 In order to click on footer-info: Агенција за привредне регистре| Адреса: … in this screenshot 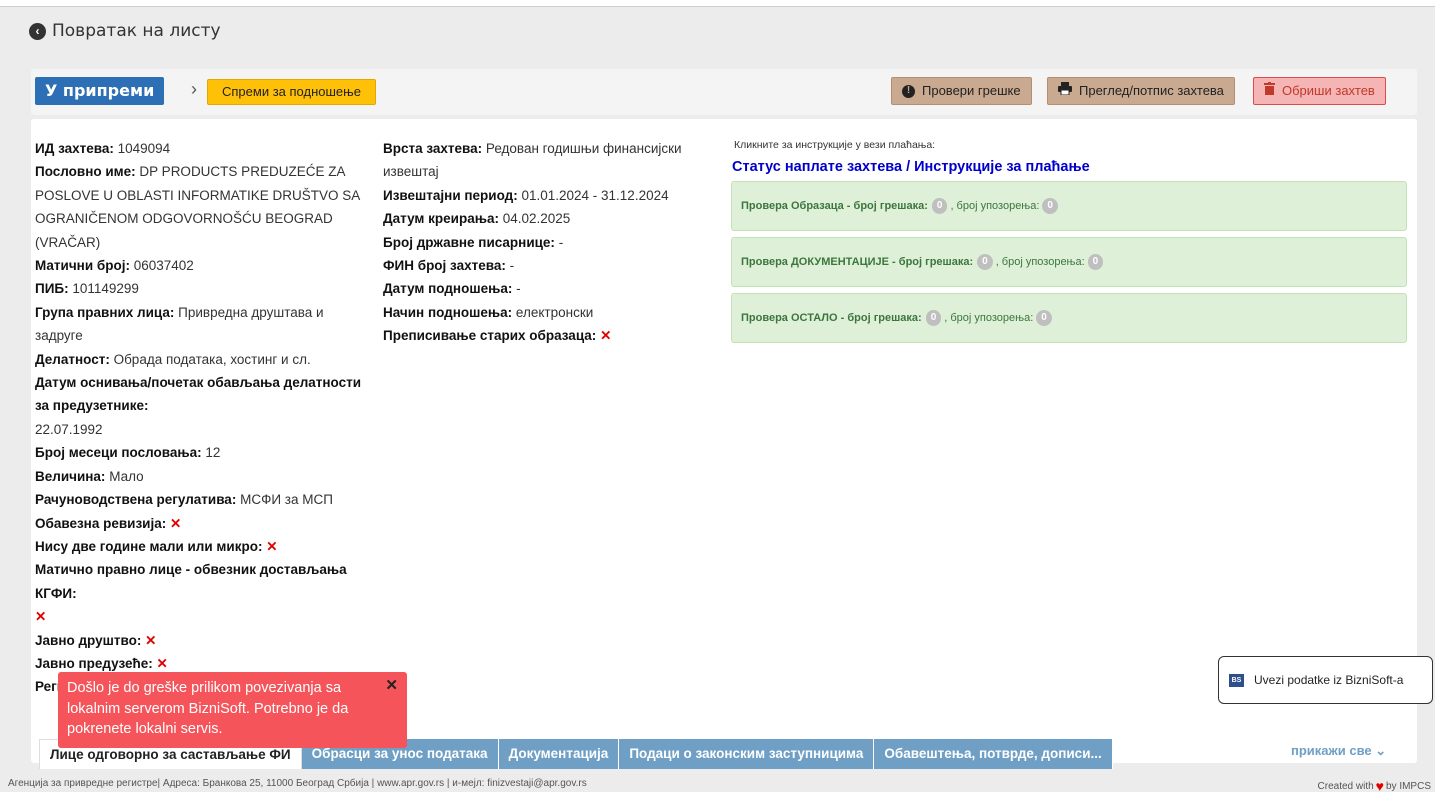, I will do `click(297, 783)`.